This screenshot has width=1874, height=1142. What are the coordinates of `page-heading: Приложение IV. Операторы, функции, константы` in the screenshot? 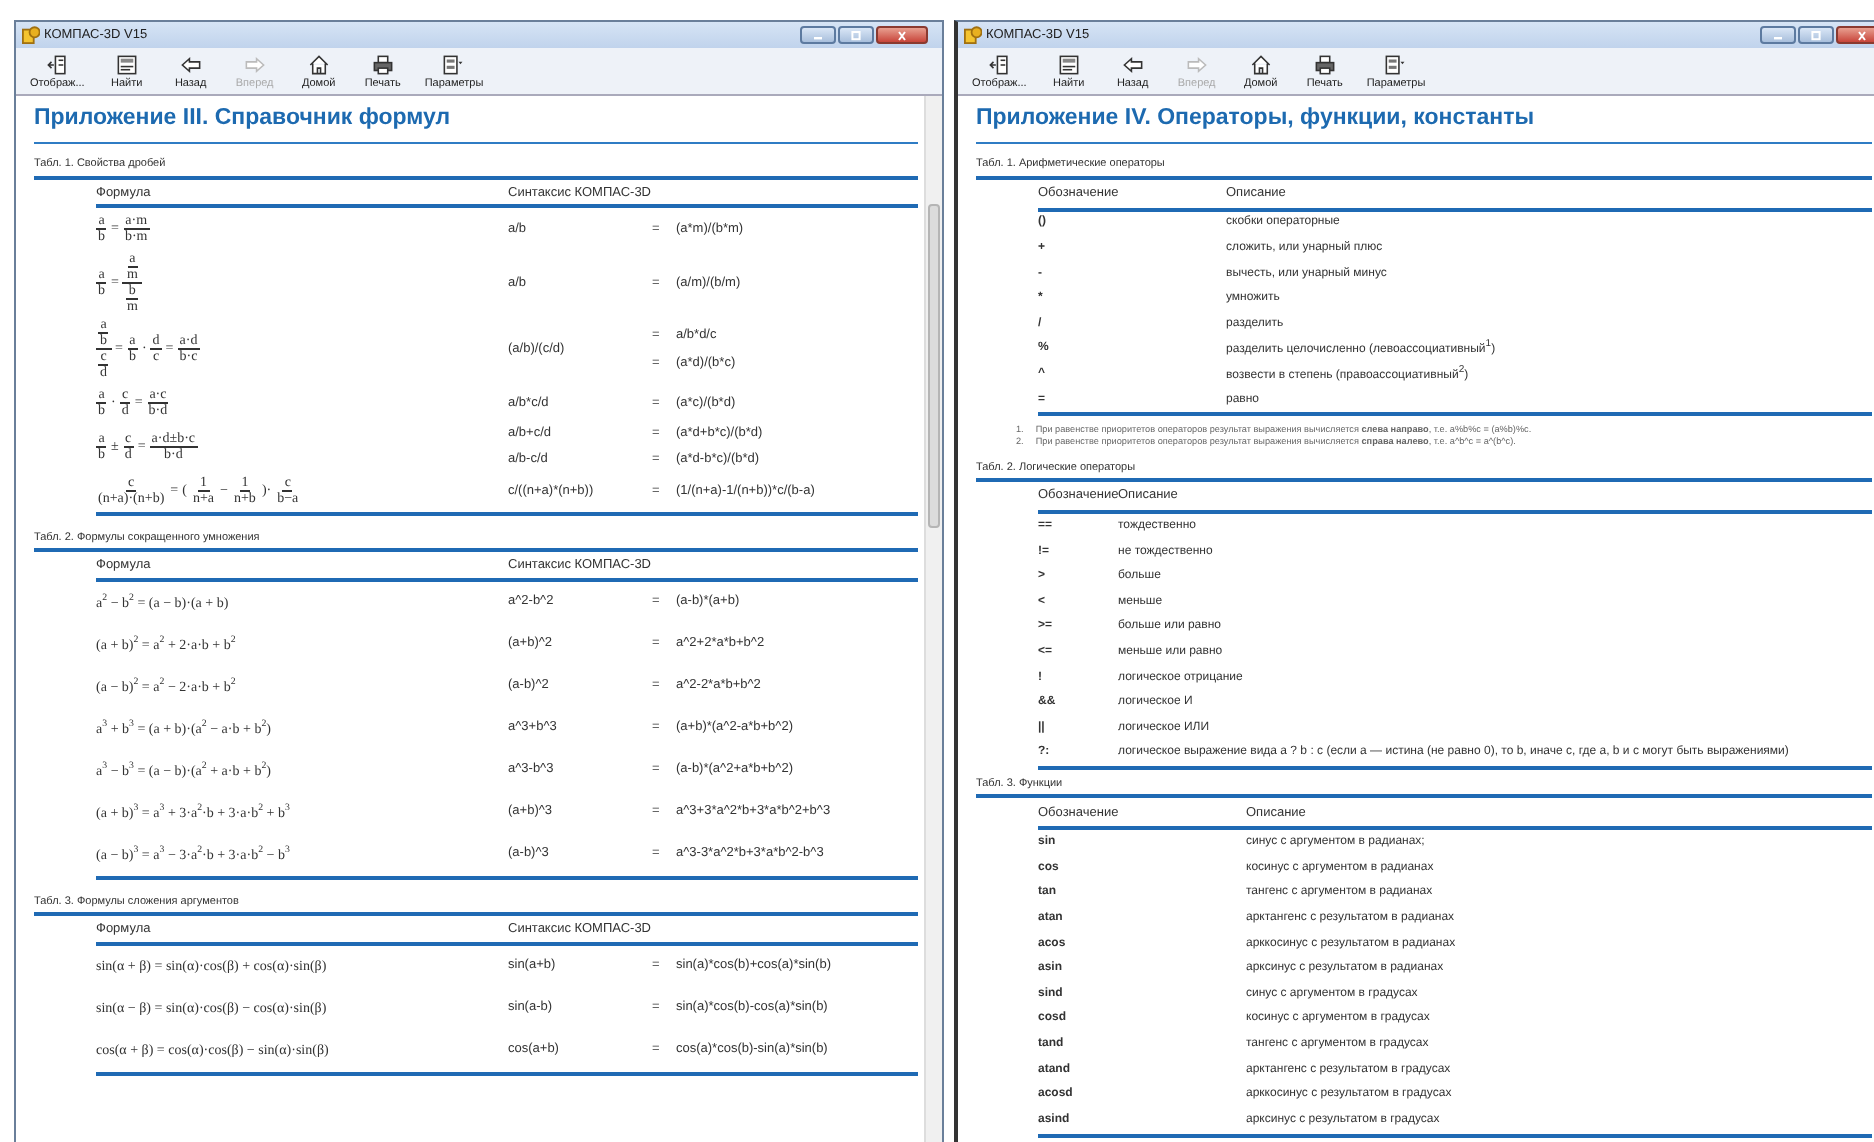 It's located at (1256, 119).